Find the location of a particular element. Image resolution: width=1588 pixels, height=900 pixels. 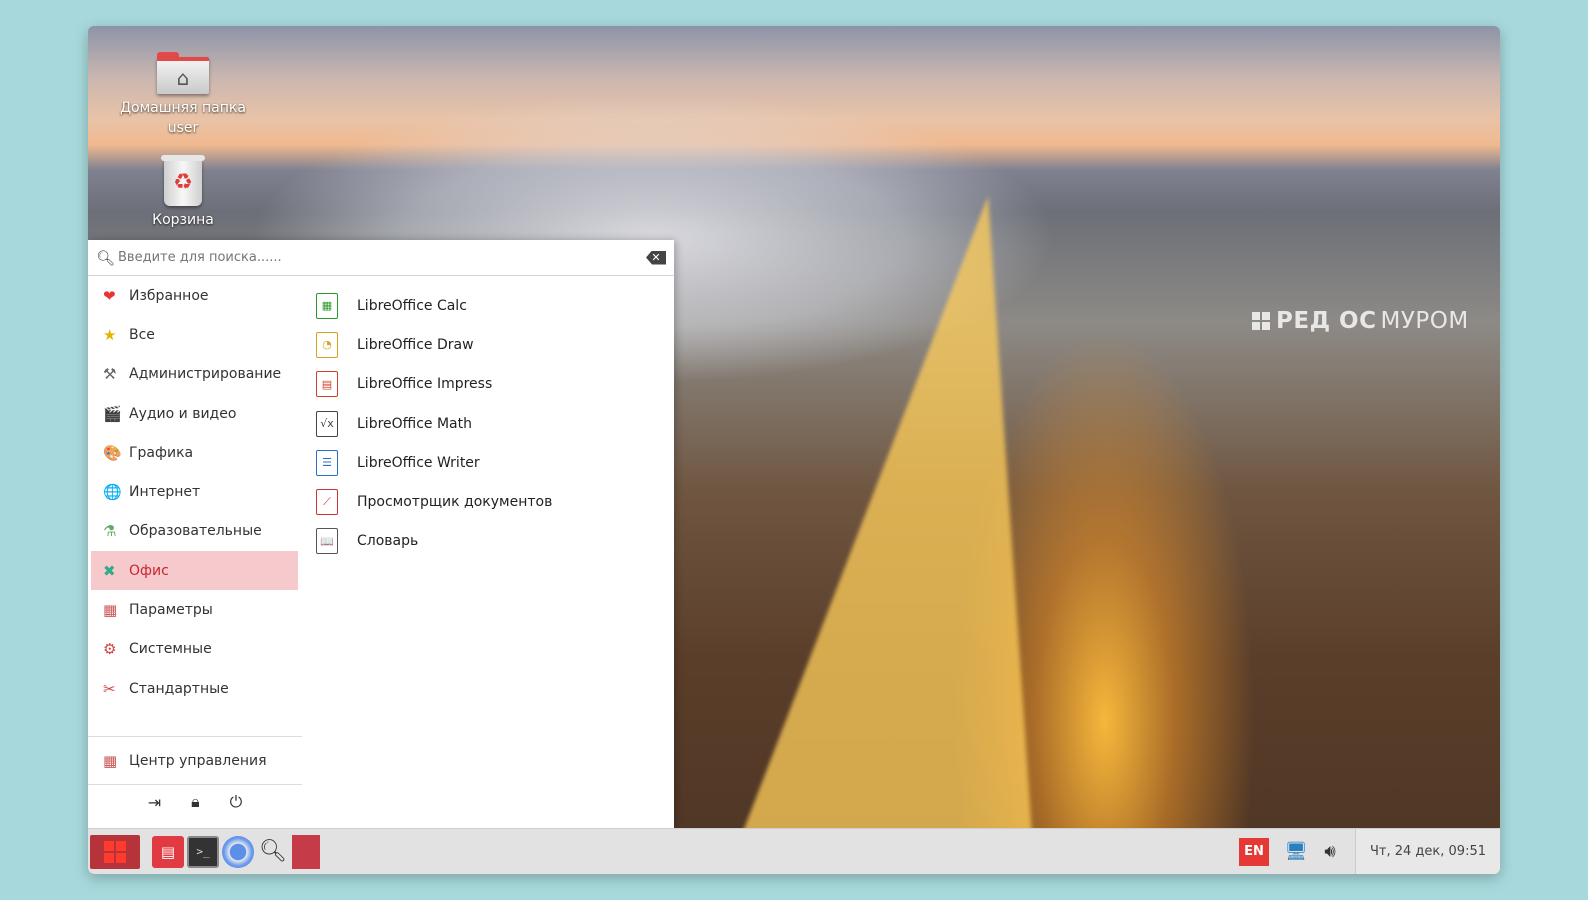

document-viewer-icon: ⟋ is located at coordinates (327, 502).